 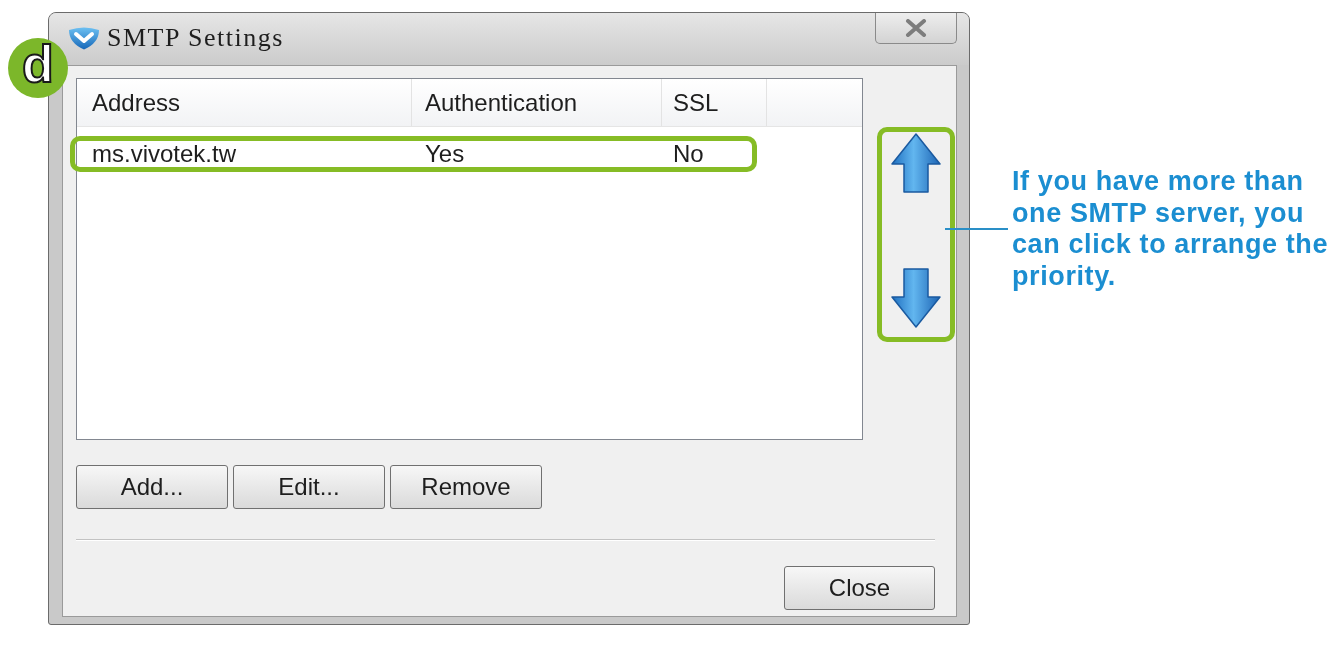 What do you see at coordinates (714, 102) in the screenshot?
I see `column-header: SSL` at bounding box center [714, 102].